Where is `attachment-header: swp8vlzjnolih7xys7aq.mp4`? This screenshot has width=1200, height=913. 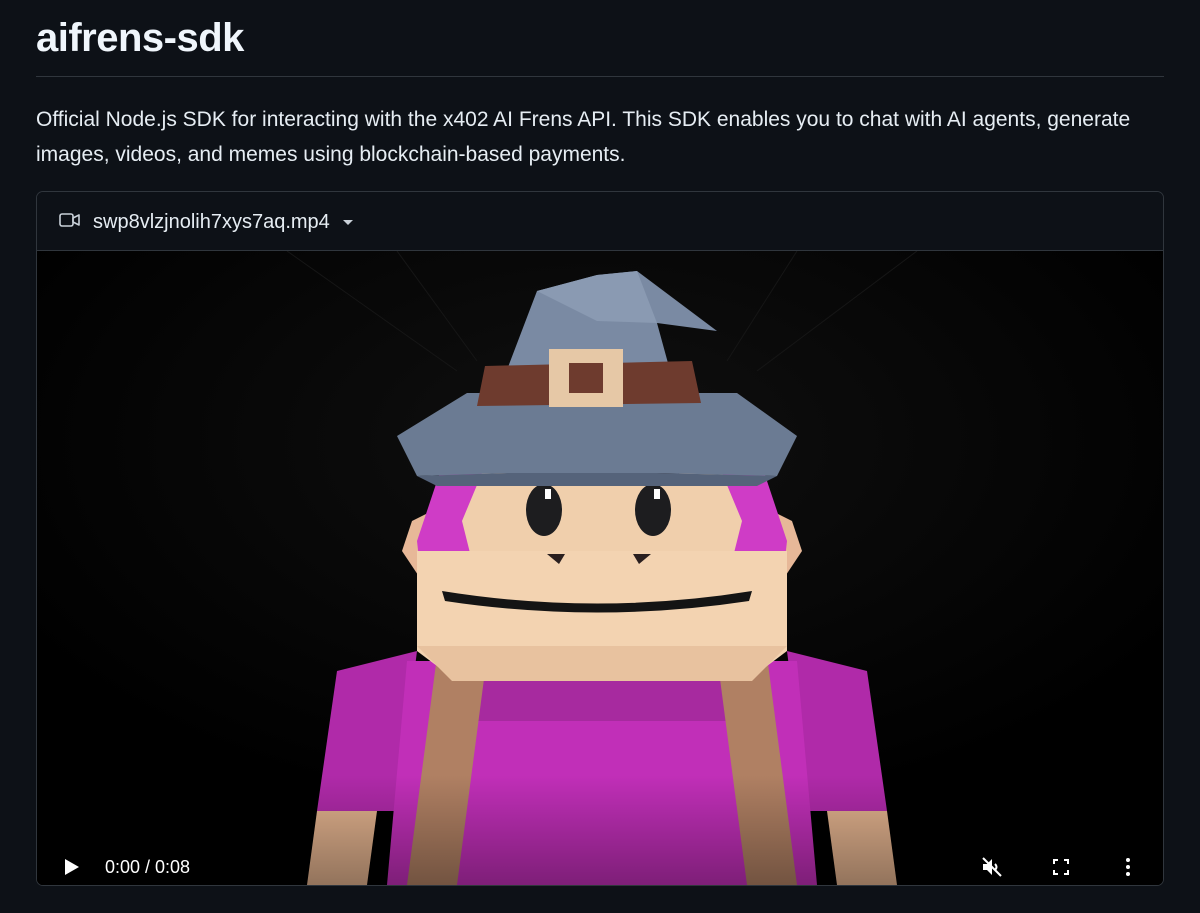
attachment-header: swp8vlzjnolih7xys7aq.mp4 is located at coordinates (600, 221).